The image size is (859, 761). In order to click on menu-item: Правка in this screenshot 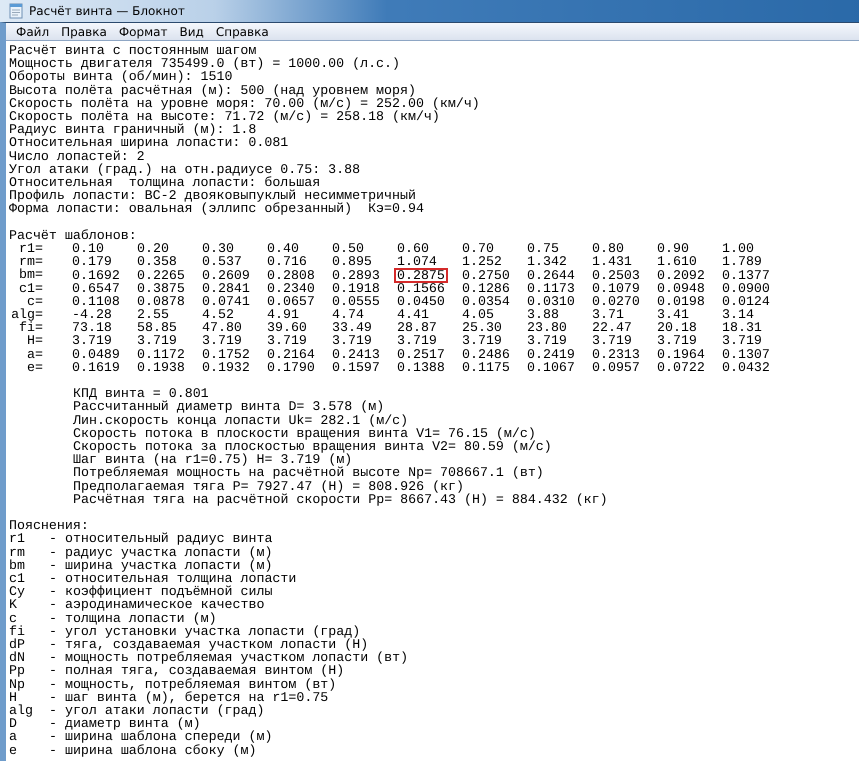, I will do `click(84, 31)`.